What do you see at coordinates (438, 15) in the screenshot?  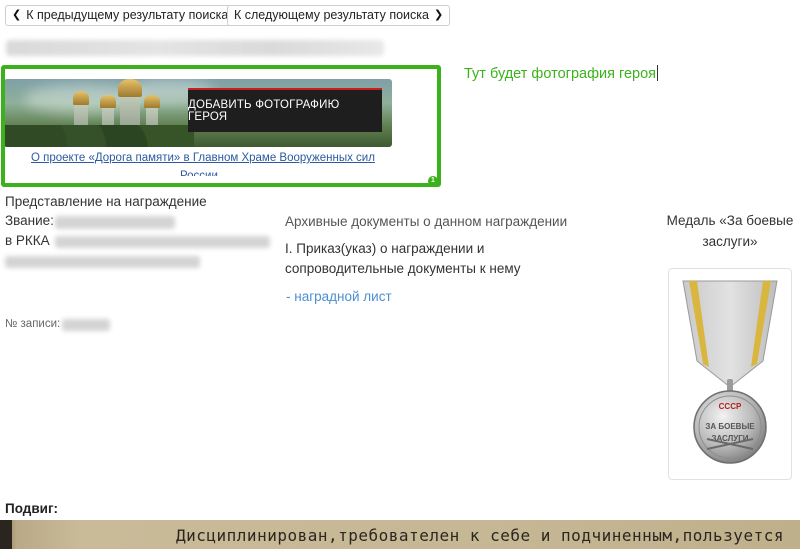 I see `chevron-right-icon: ❯` at bounding box center [438, 15].